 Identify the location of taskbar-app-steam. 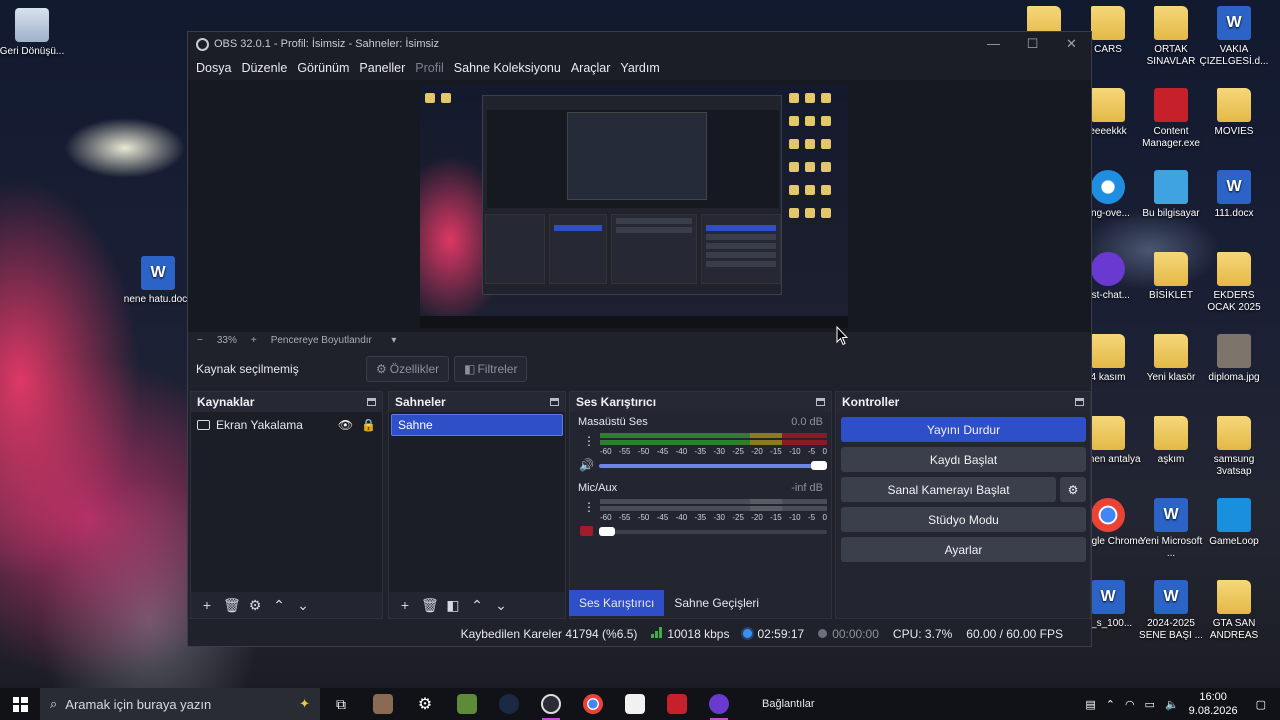
(509, 704).